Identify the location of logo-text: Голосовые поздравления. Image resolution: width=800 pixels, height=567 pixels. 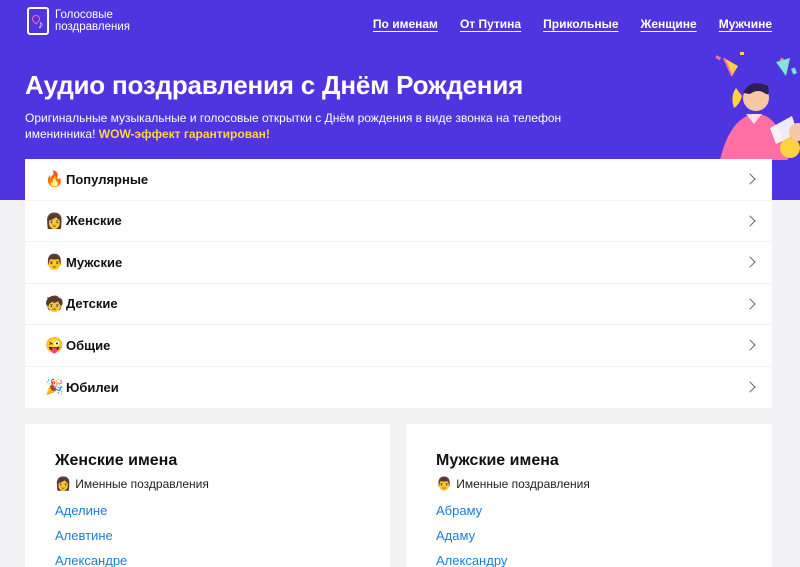
(92, 21).